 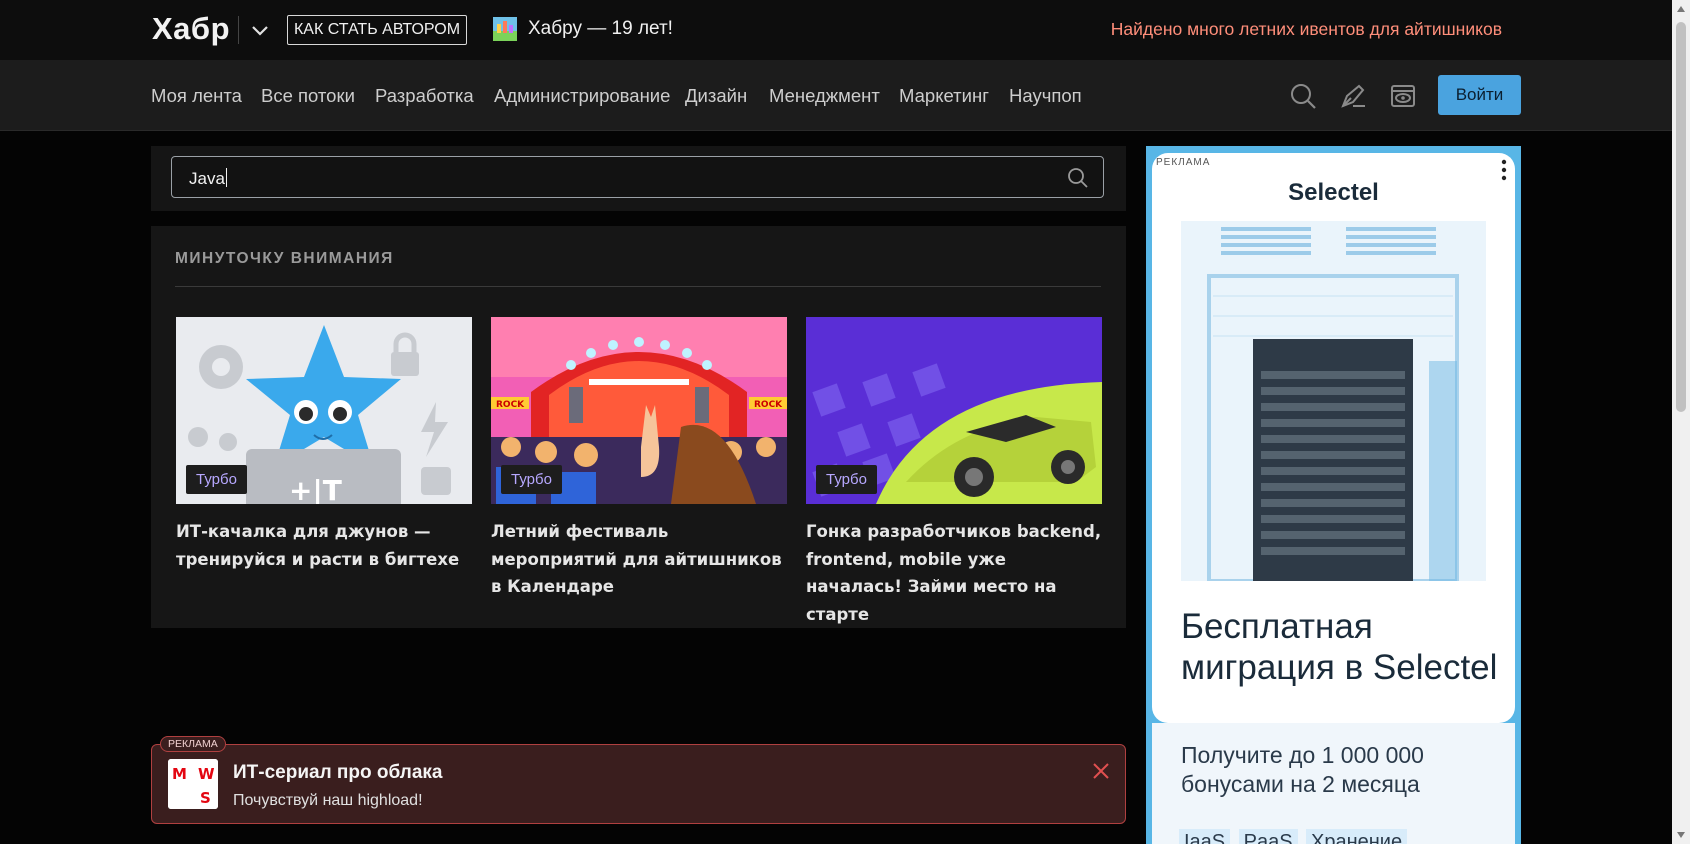 What do you see at coordinates (944, 96) in the screenshot?
I see `nav-item-marketing: Маркетинг` at bounding box center [944, 96].